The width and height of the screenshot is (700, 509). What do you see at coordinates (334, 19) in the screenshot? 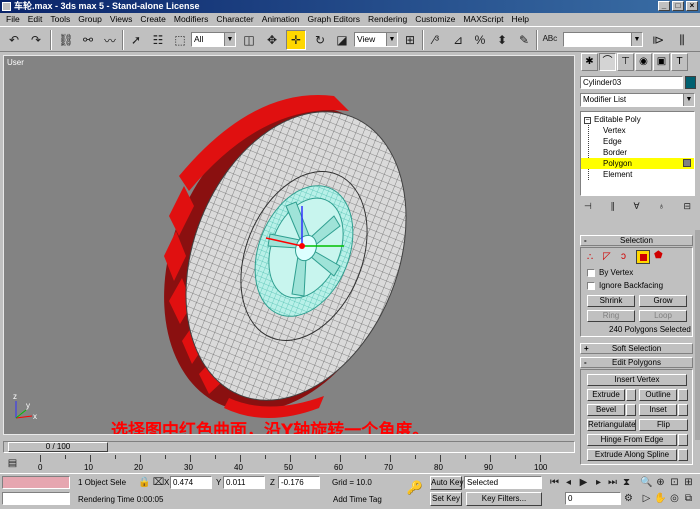
I see `menu-graph-editors: Graph Editors` at bounding box center [334, 19].